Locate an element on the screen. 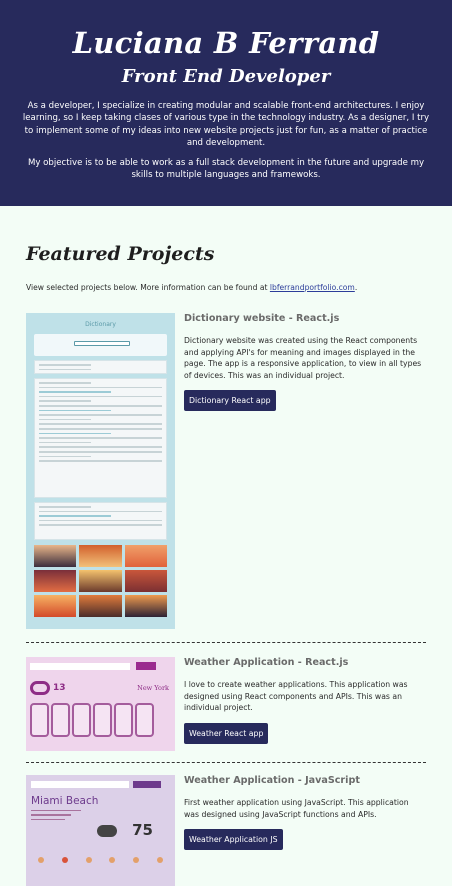 This screenshot has height=886, width=452. dictionary-thumbnail: Dictionary is located at coordinates (100, 471).